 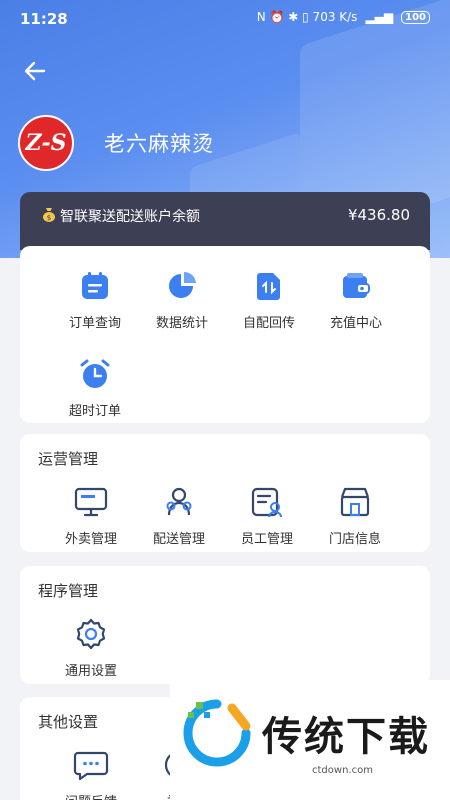 What do you see at coordinates (269, 286) in the screenshot?
I see `upload-file-icon` at bounding box center [269, 286].